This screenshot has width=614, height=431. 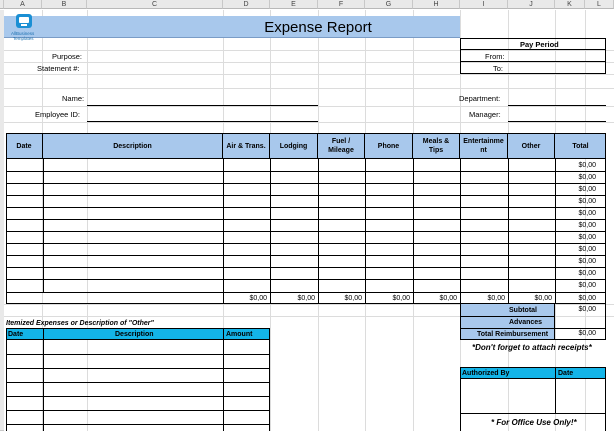 What do you see at coordinates (134, 334) in the screenshot?
I see `itemized-header-description: Description` at bounding box center [134, 334].